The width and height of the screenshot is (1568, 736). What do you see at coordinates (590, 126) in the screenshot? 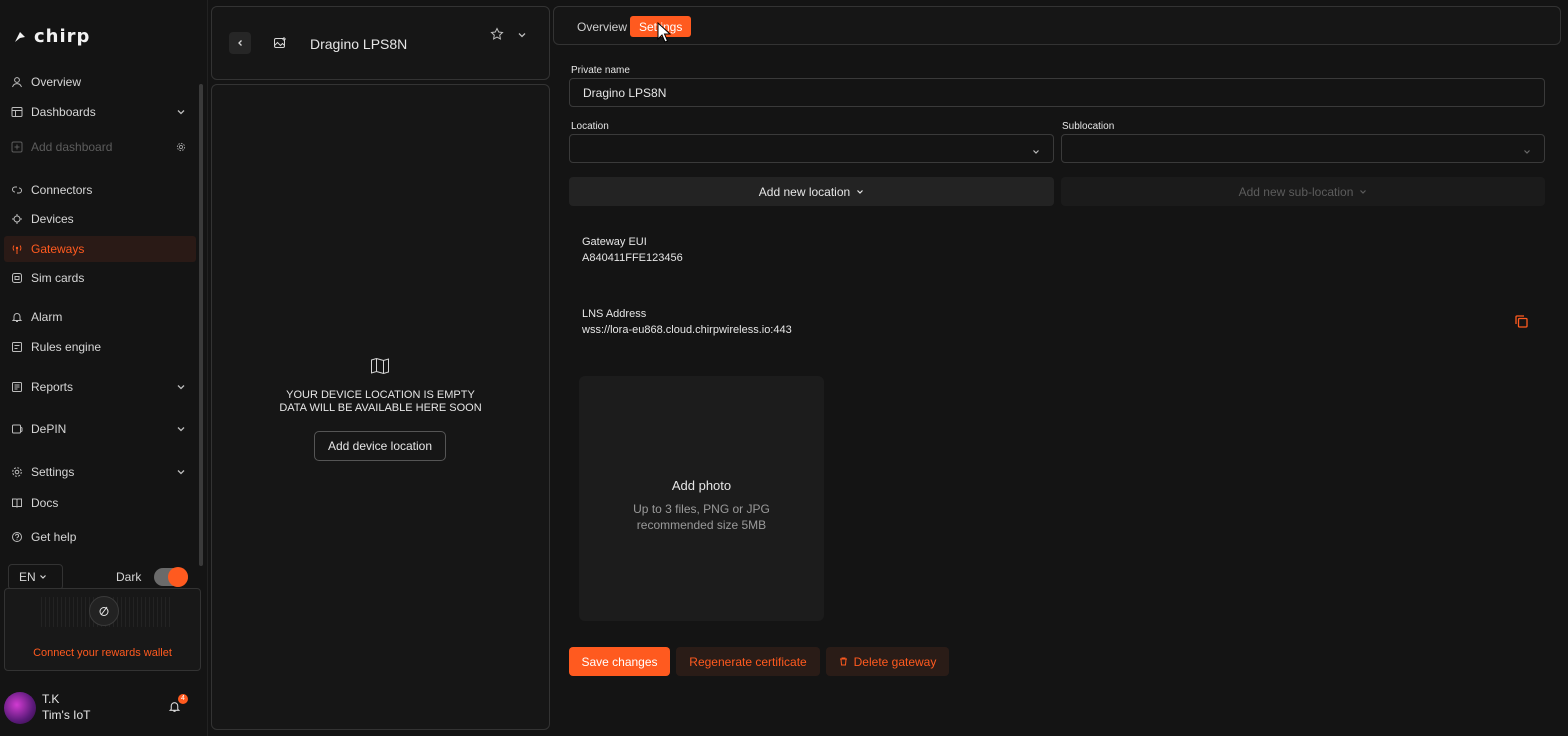
I see `location-label: Location` at bounding box center [590, 126].